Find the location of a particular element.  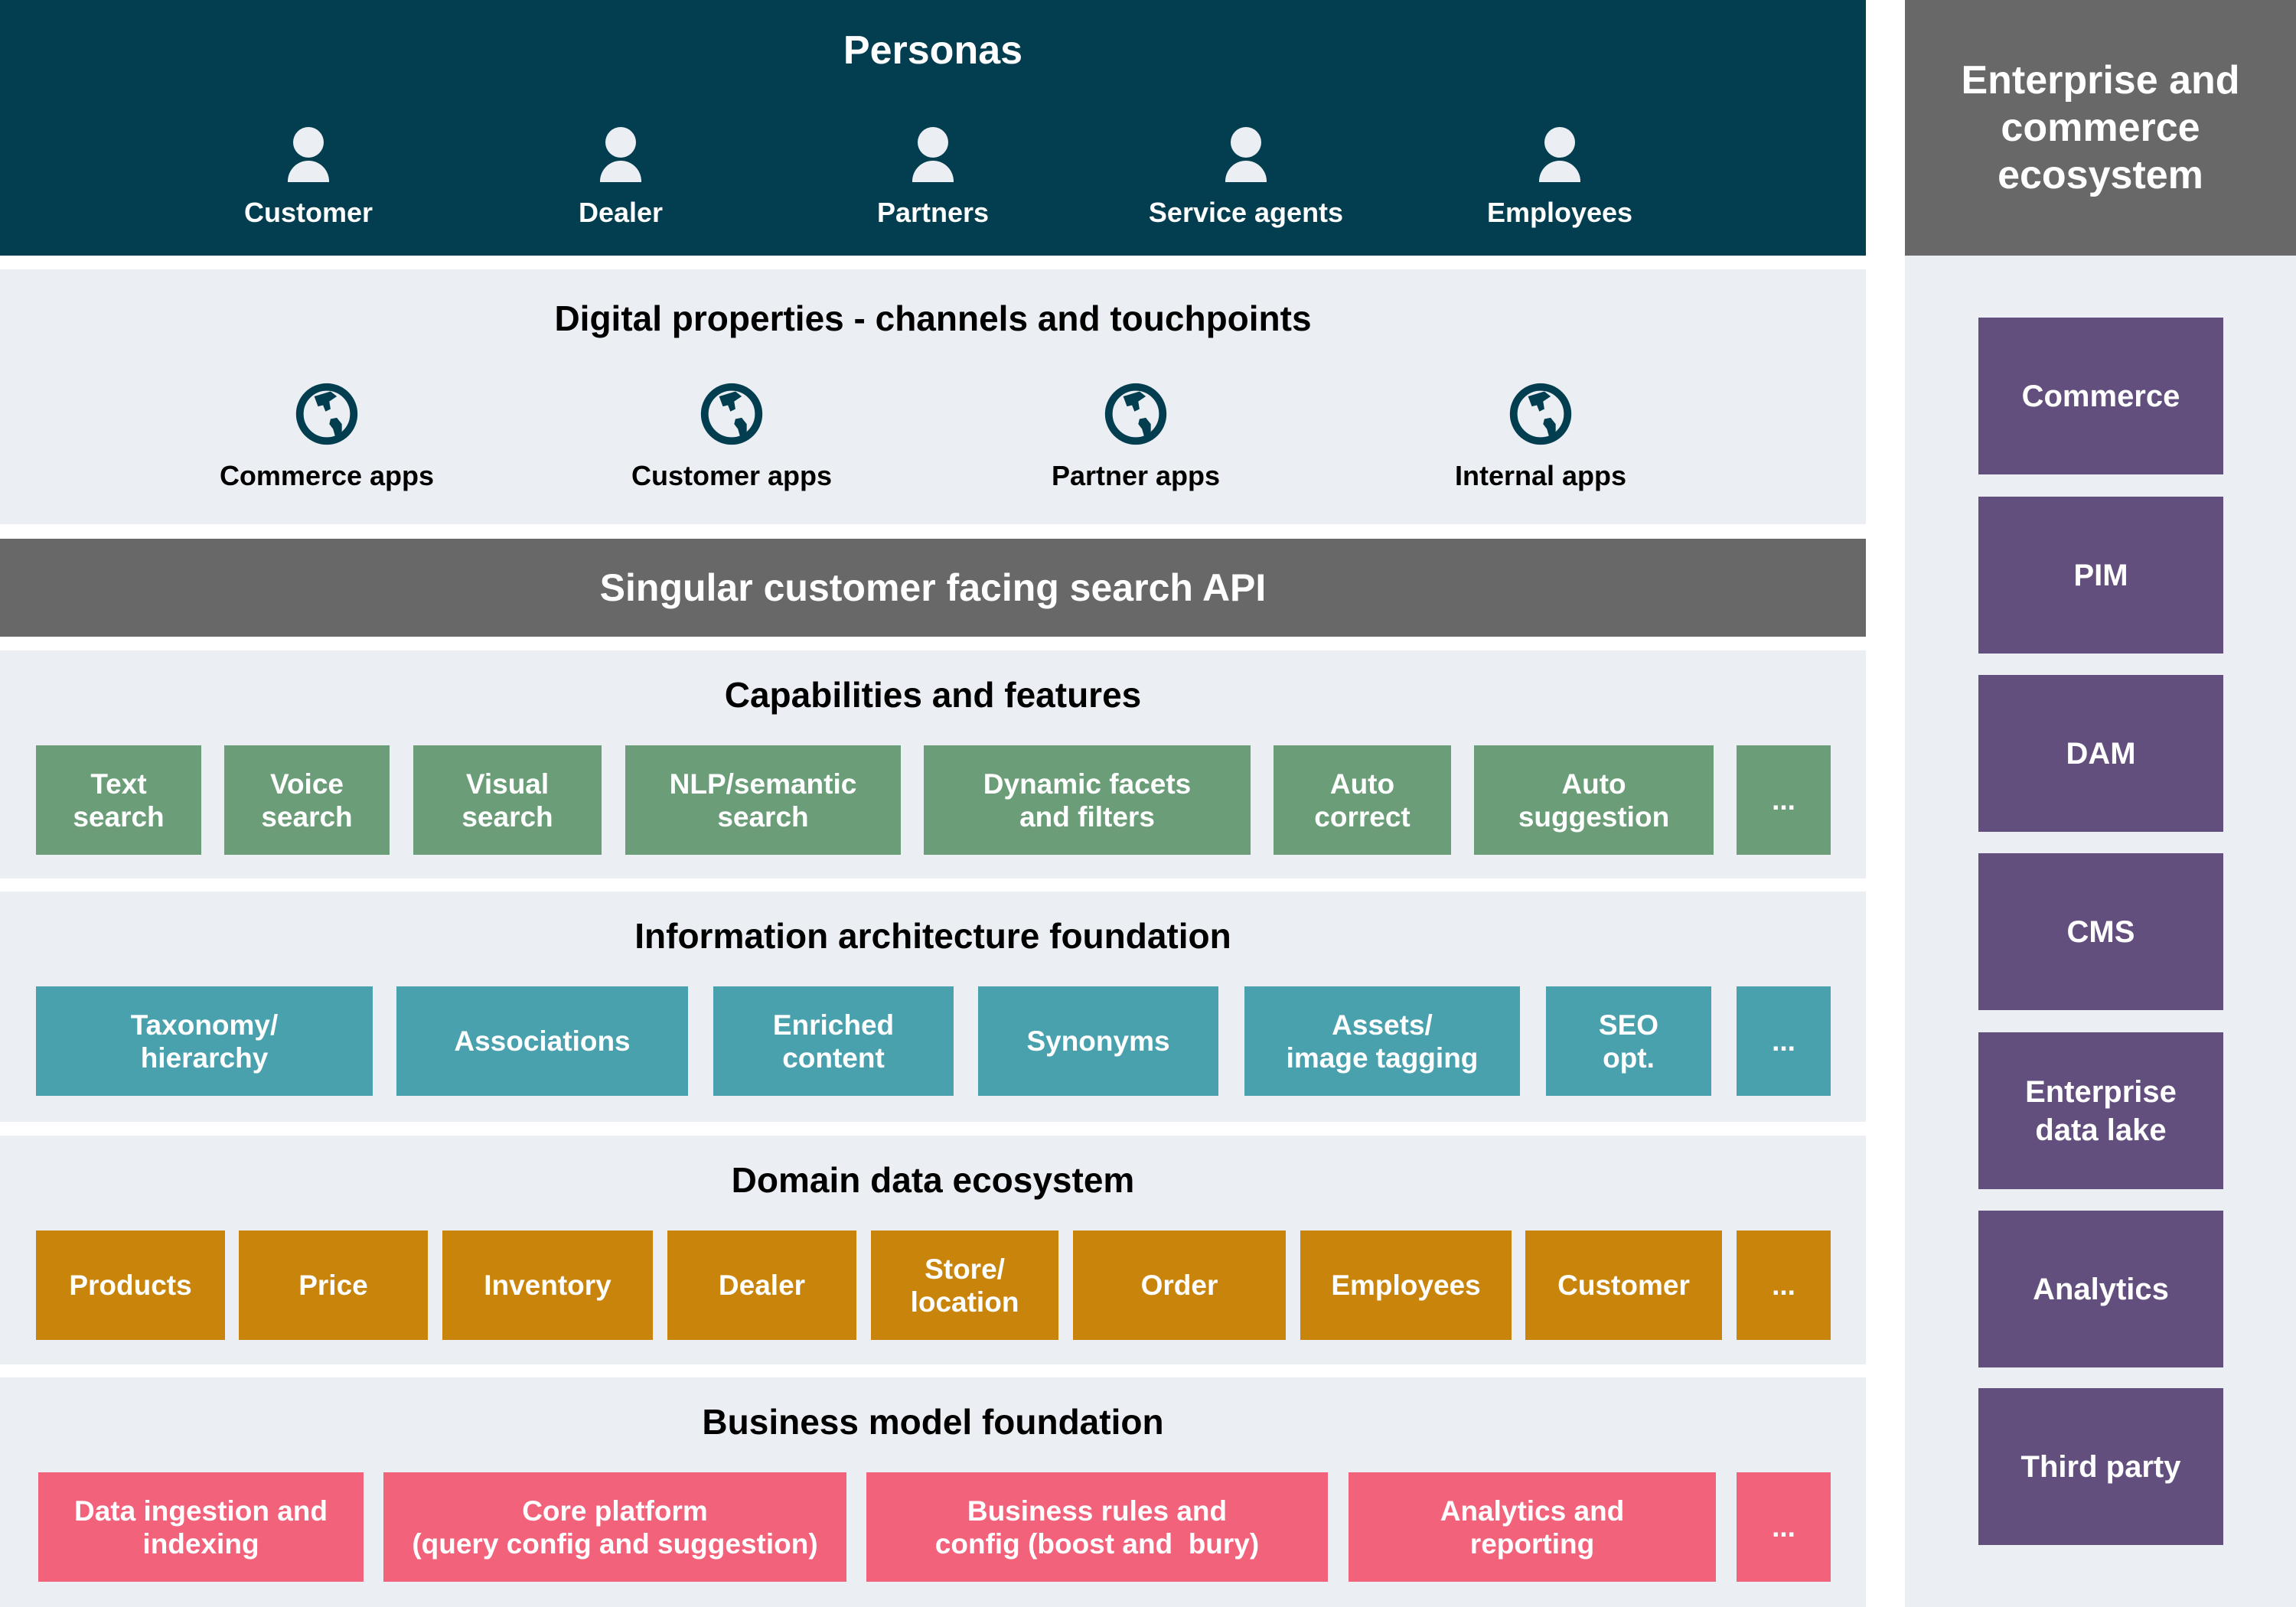

persona-label: Service agents is located at coordinates (1246, 212).